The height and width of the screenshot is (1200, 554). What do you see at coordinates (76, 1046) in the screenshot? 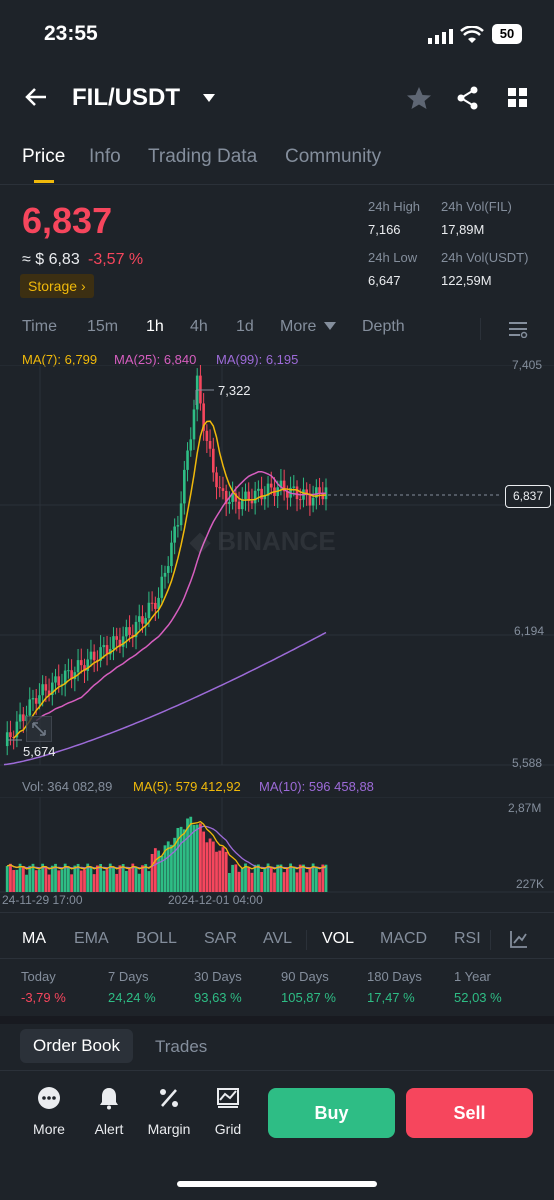
I see `tab-order-book: Order Book` at bounding box center [76, 1046].